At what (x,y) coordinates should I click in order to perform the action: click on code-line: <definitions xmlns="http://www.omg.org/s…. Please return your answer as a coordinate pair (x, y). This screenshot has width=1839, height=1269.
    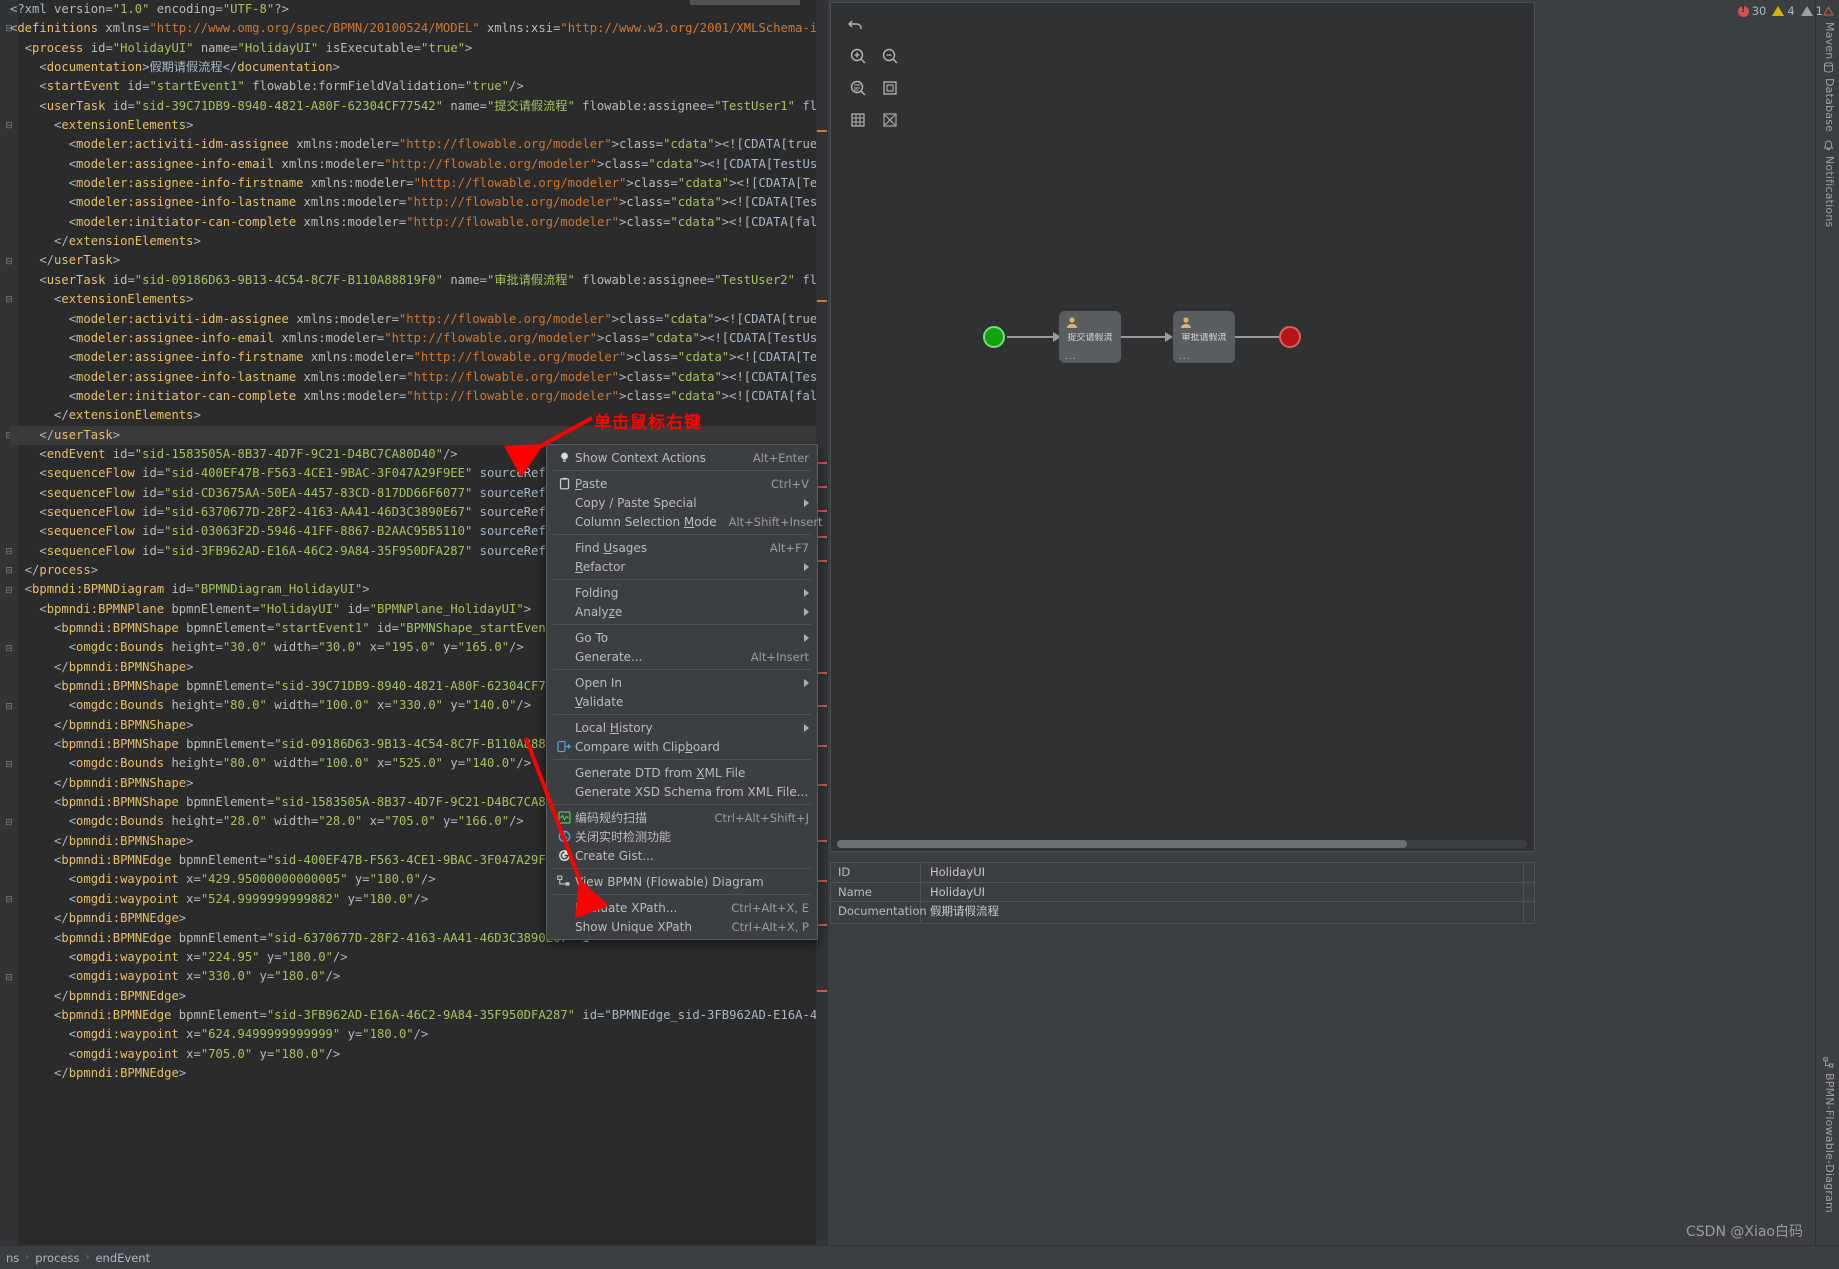
    Looking at the image, I should click on (419, 28).